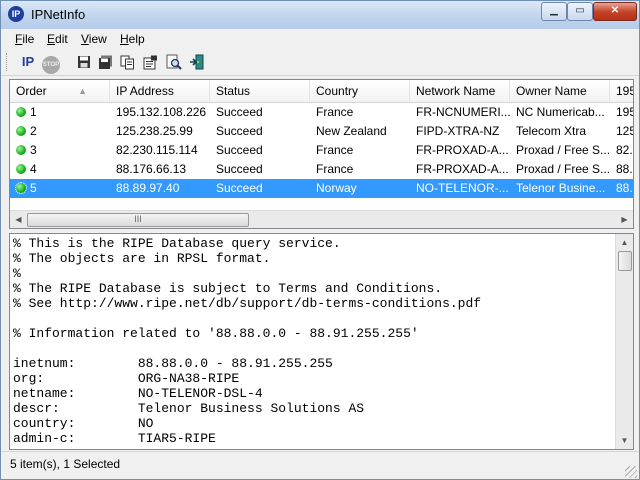 This screenshot has height=480, width=640. What do you see at coordinates (60, 112) in the screenshot?
I see `cell-order: 1` at bounding box center [60, 112].